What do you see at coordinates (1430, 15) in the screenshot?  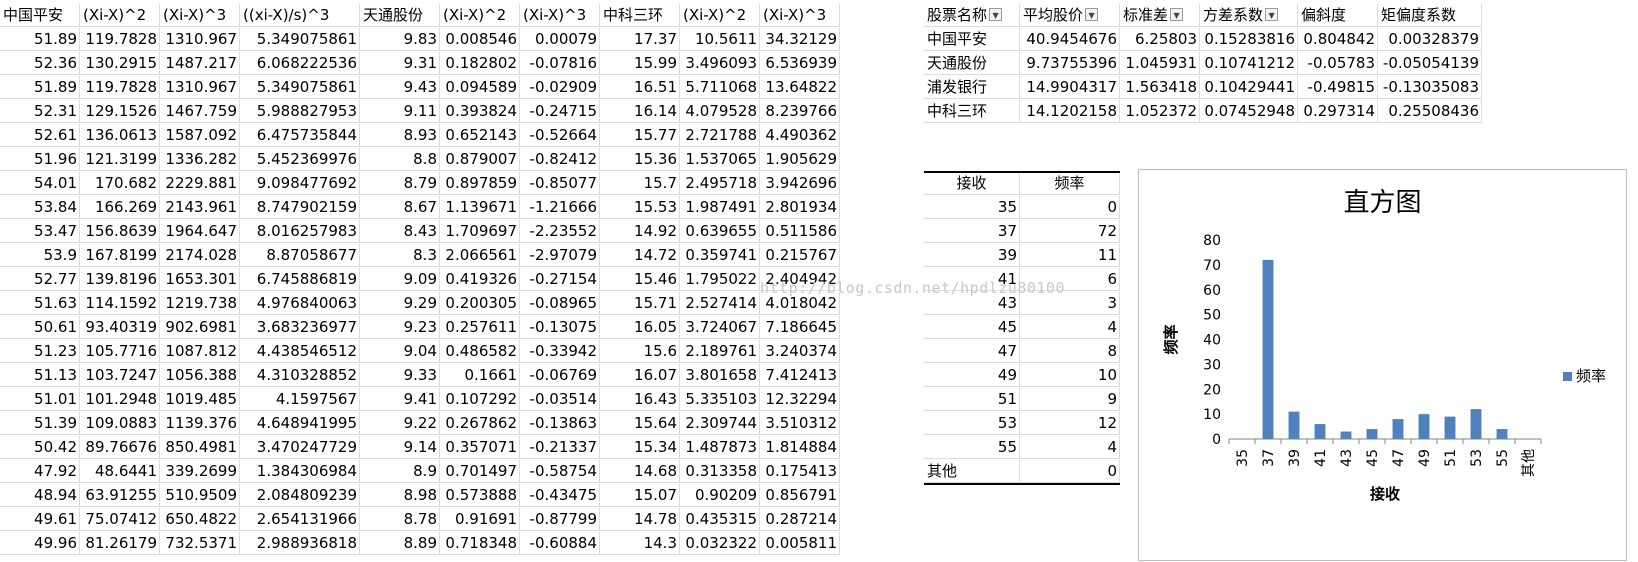 I see `column-header: 矩偏度系数` at bounding box center [1430, 15].